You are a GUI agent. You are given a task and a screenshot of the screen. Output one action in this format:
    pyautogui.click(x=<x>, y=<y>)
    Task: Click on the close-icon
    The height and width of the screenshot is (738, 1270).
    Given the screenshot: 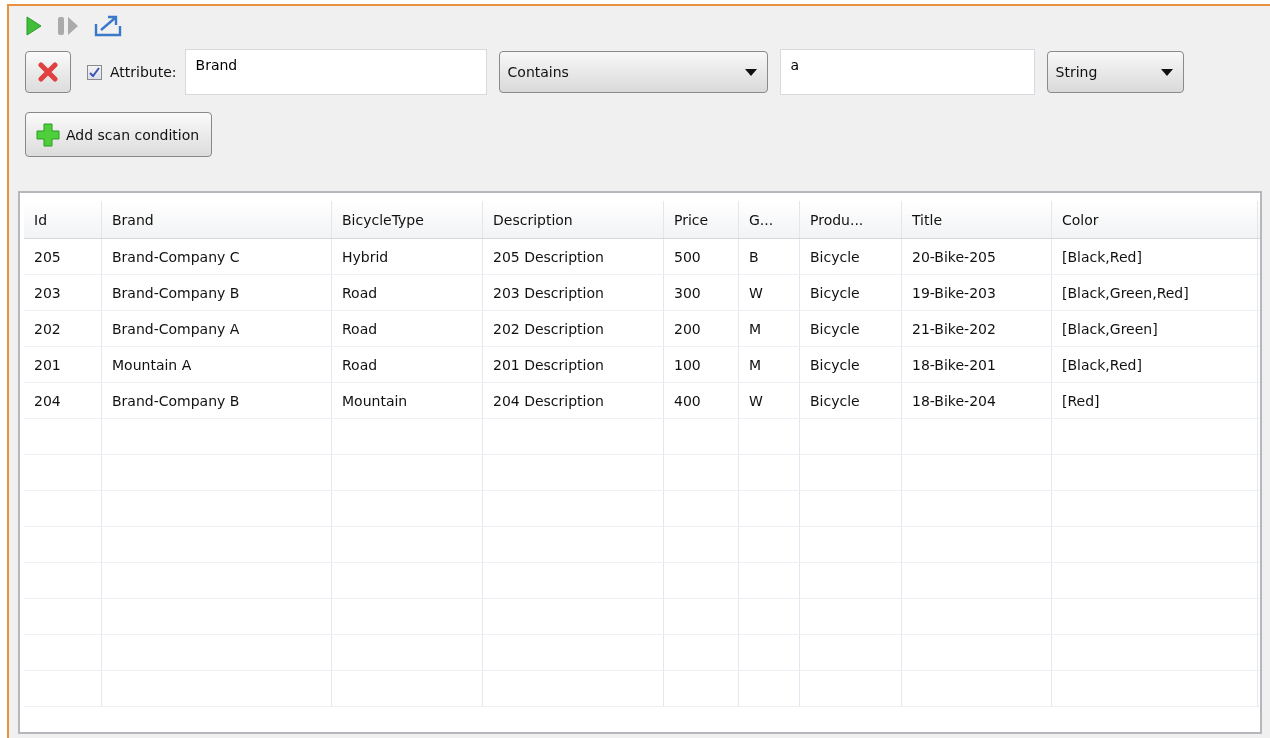 What is the action you would take?
    pyautogui.click(x=48, y=72)
    